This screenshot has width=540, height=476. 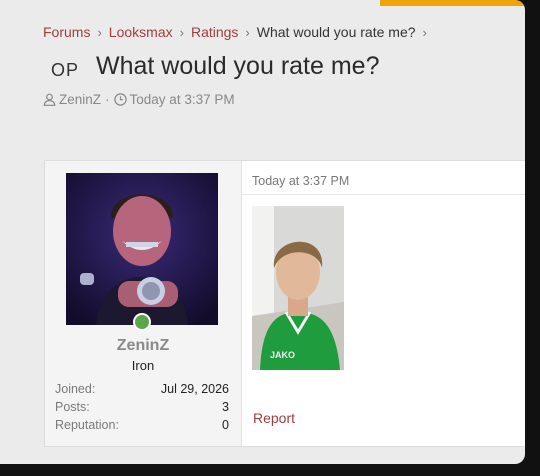 What do you see at coordinates (274, 418) in the screenshot?
I see `report-link: Report` at bounding box center [274, 418].